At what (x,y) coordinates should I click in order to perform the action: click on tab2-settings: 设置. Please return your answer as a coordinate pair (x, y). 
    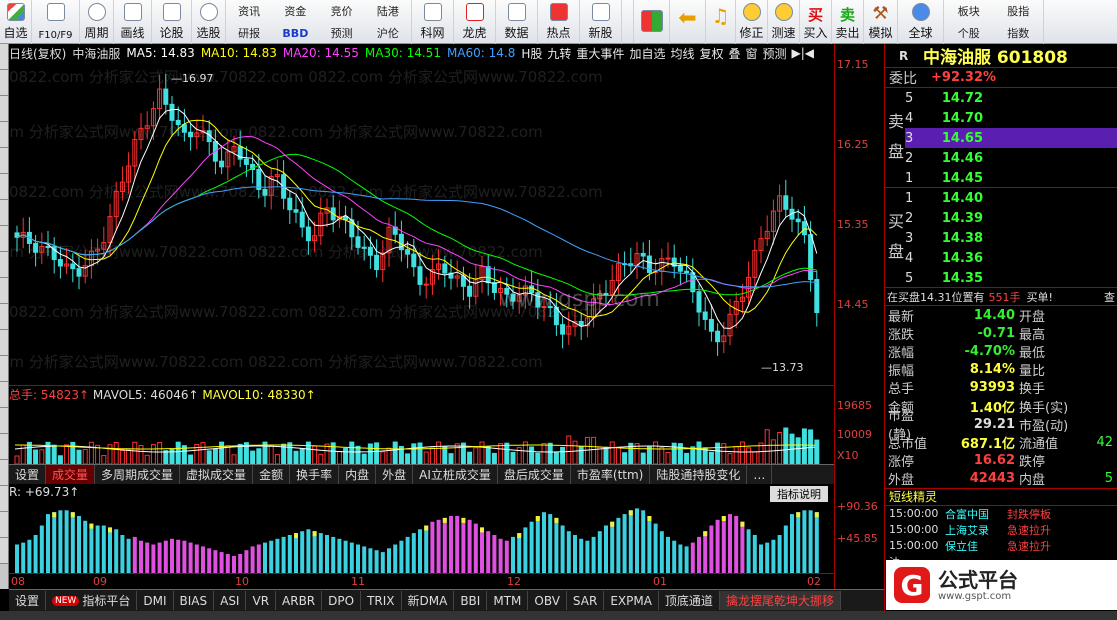
    Looking at the image, I should click on (28, 600).